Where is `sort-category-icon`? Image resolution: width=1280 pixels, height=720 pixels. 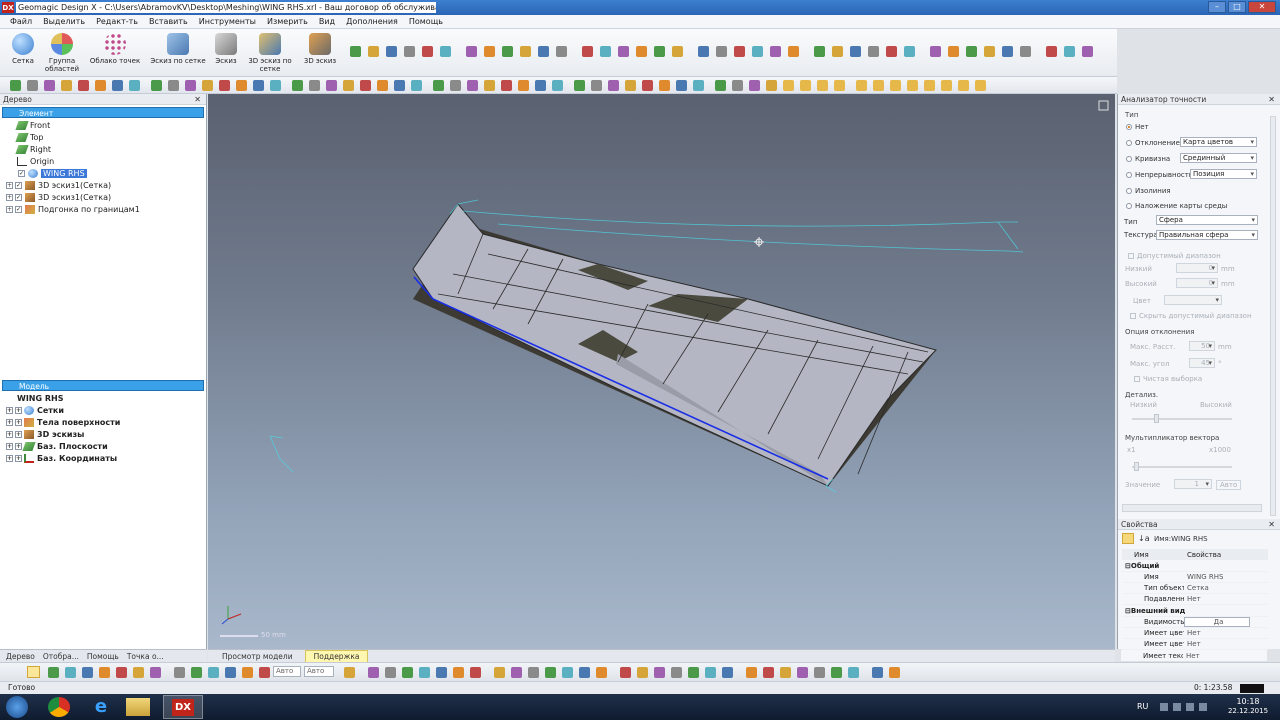 sort-category-icon is located at coordinates (1128, 538).